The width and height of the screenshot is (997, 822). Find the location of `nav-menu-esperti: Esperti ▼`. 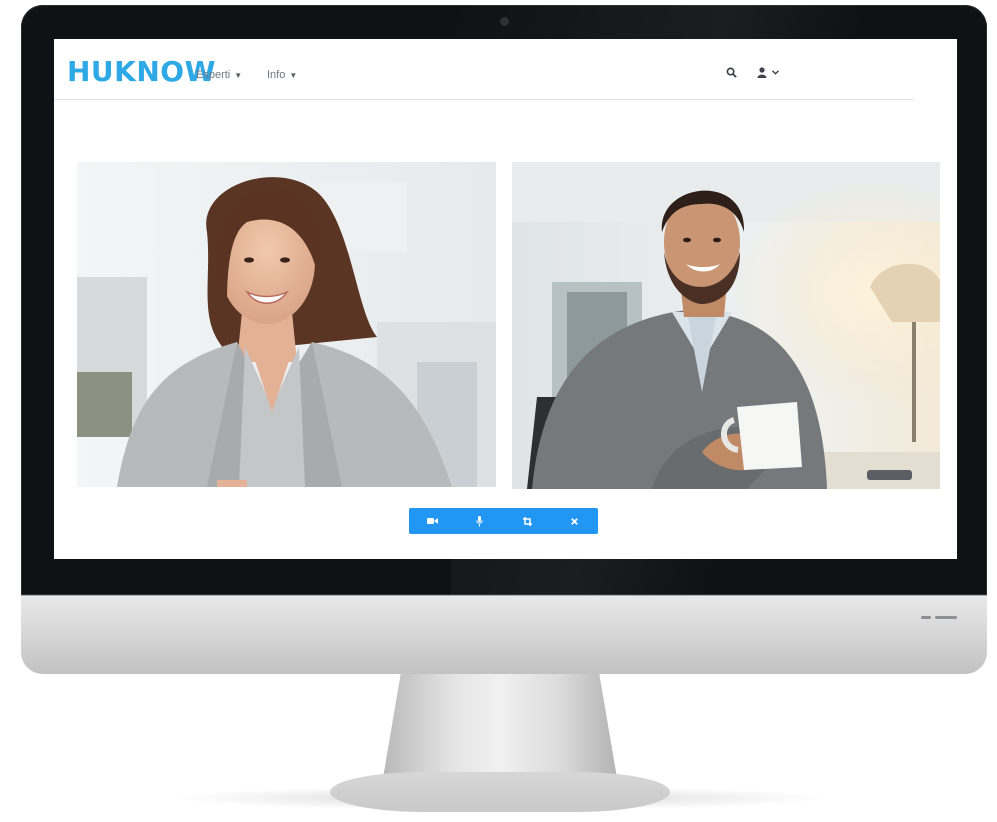

nav-menu-esperti: Esperti ▼ is located at coordinates (219, 75).